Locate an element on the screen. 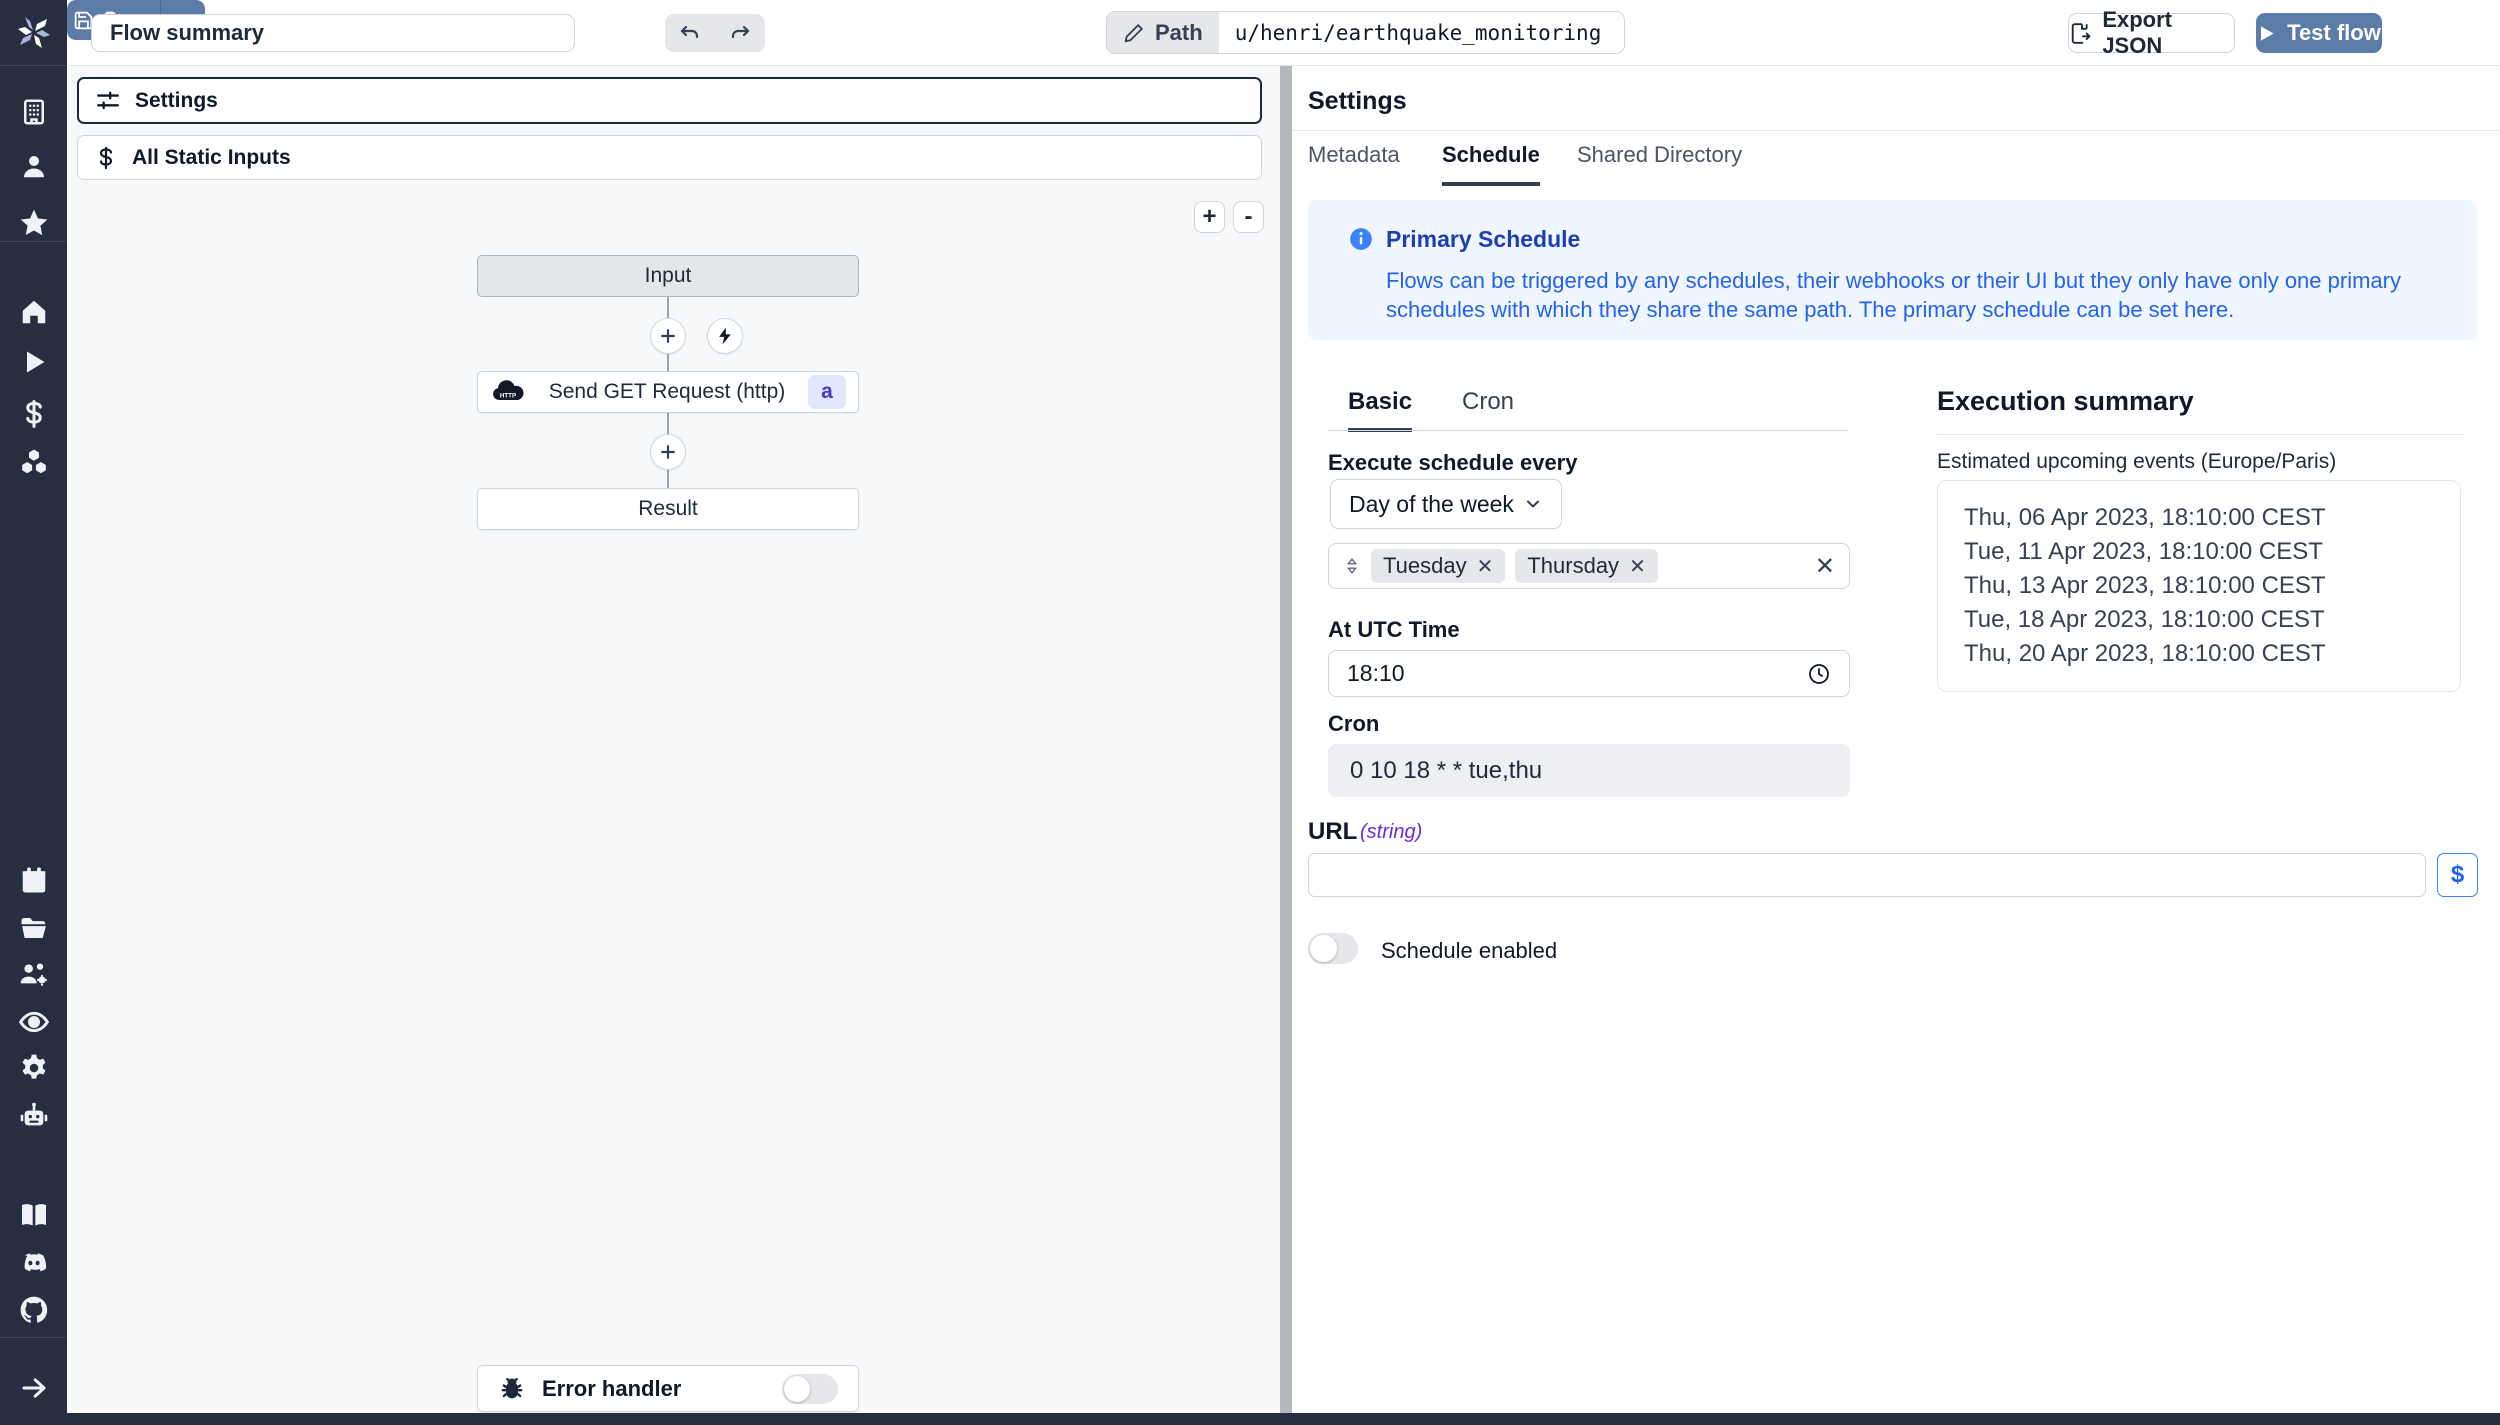 The image size is (2500, 1425). favorites-star-icon is located at coordinates (33, 223).